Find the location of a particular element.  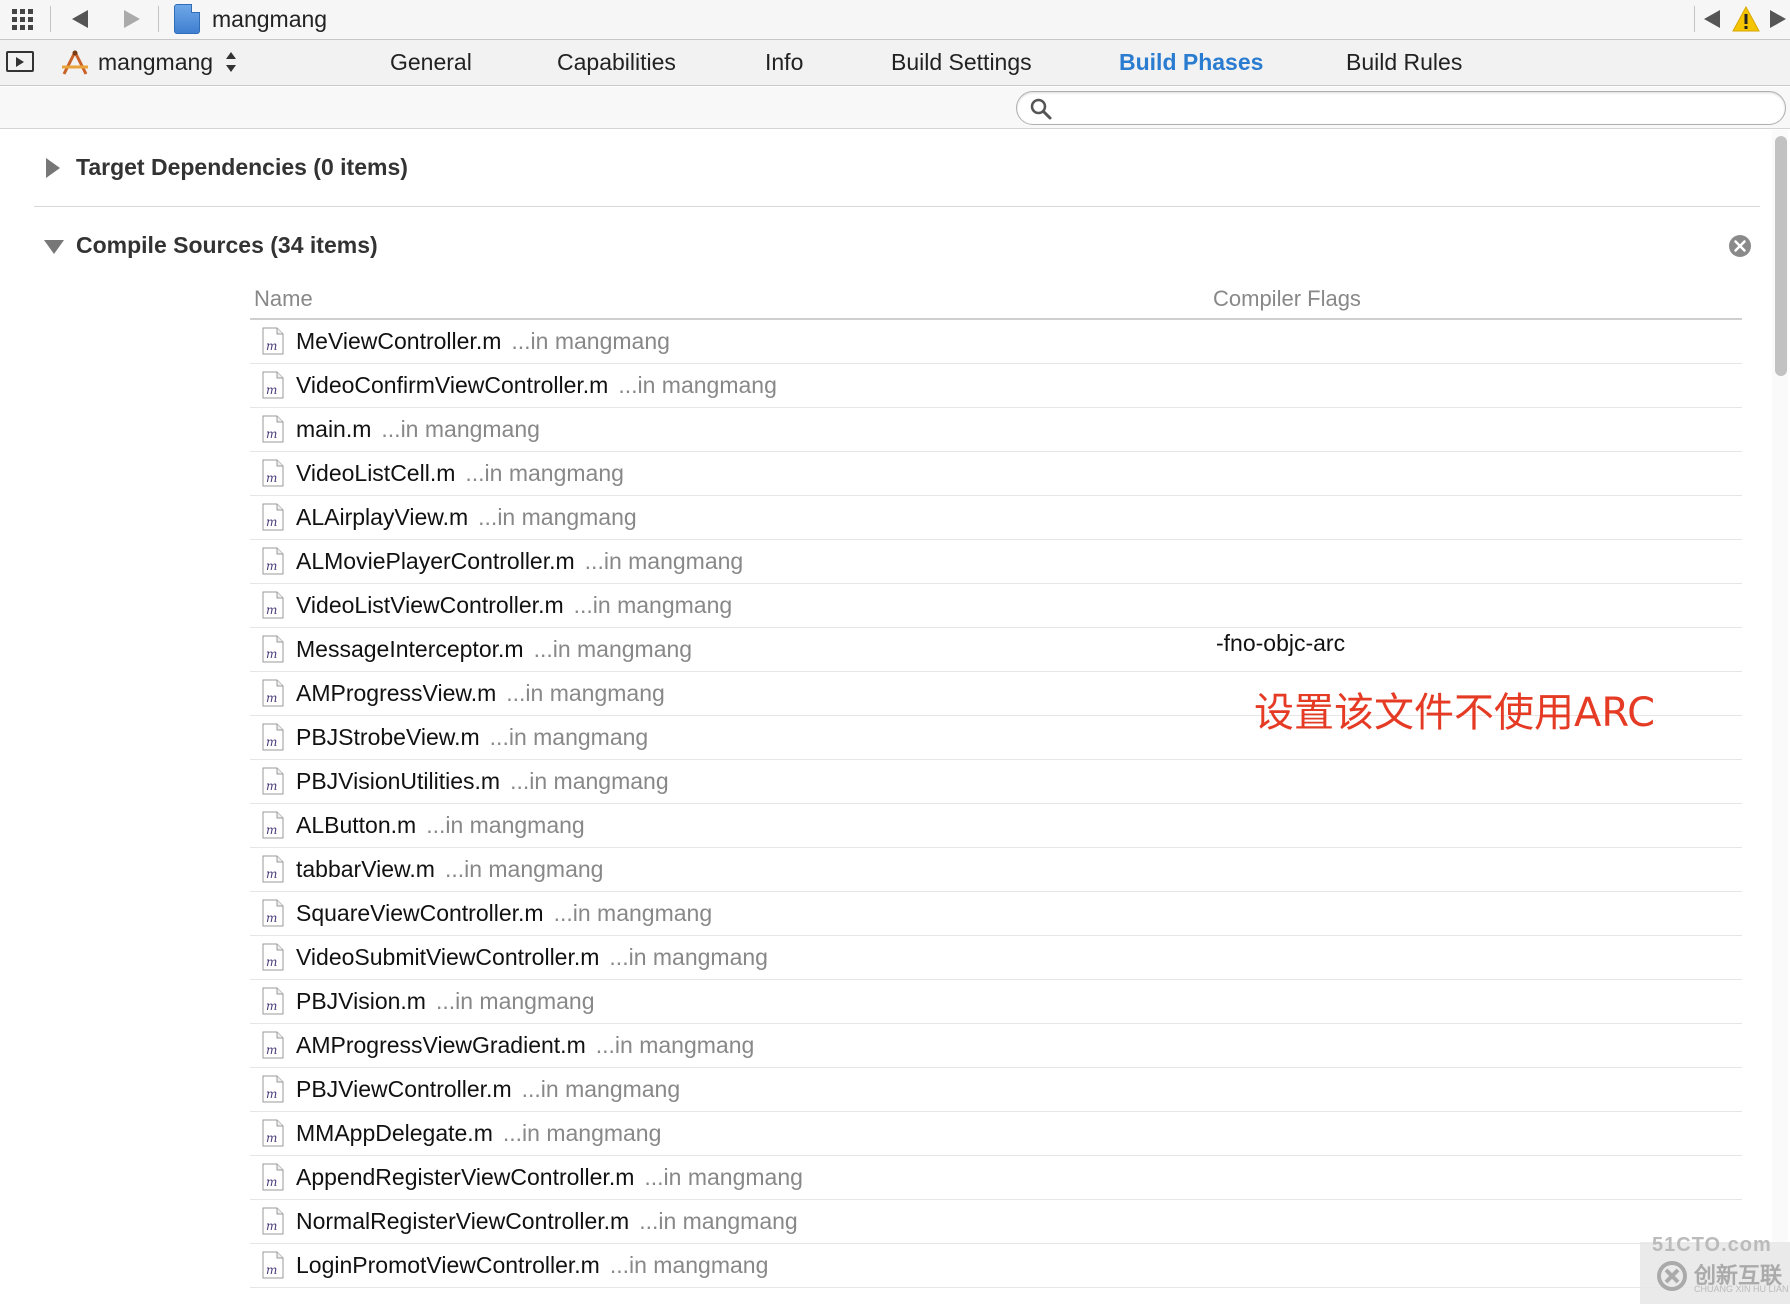

compiler-flags-cell: -fno-objc-arc is located at coordinates (1280, 643).